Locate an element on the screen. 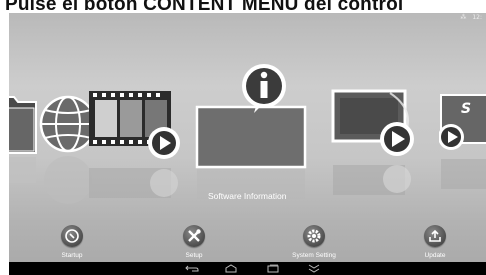 Image resolution: width=486 pixels, height=275 pixels. startup-icon is located at coordinates (72, 236).